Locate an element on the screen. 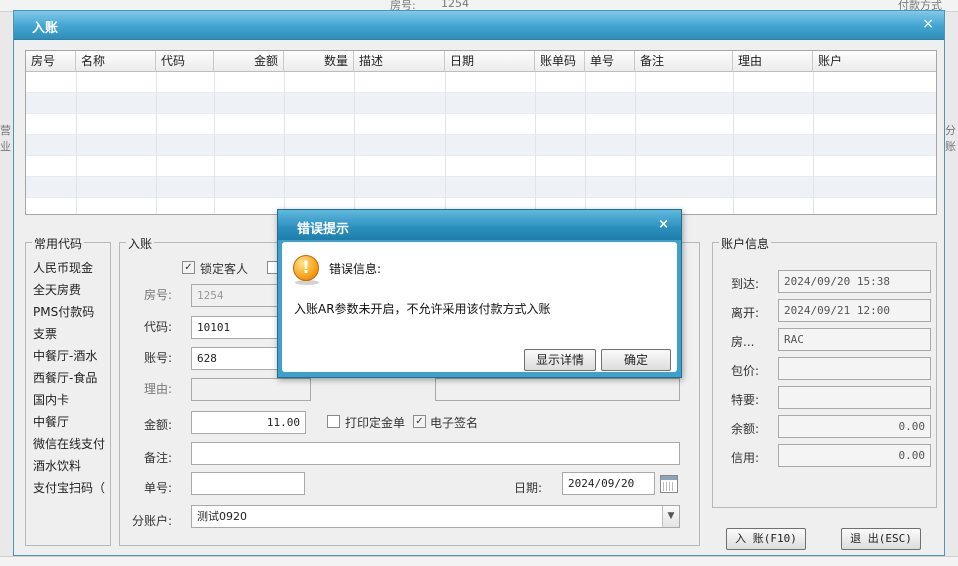 The image size is (958, 566). ok-button: 确定 is located at coordinates (636, 360).